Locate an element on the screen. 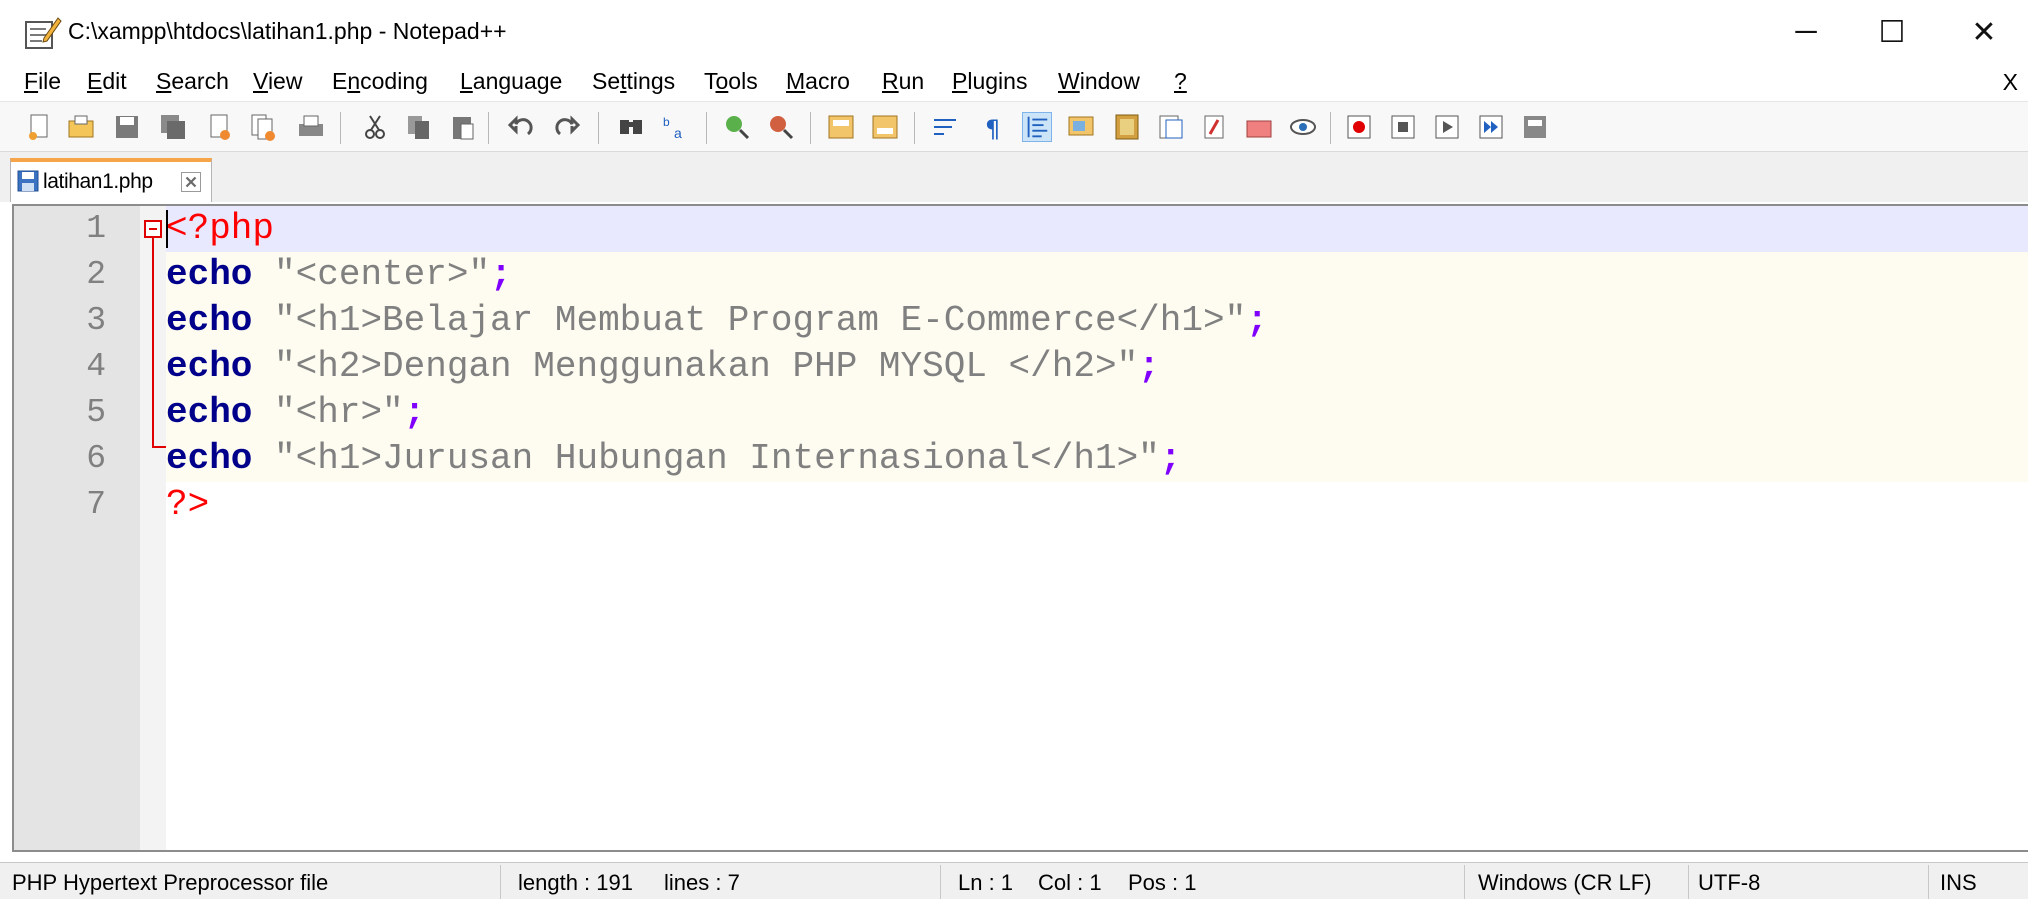 The width and height of the screenshot is (2028, 899). find-icon is located at coordinates (631, 127).